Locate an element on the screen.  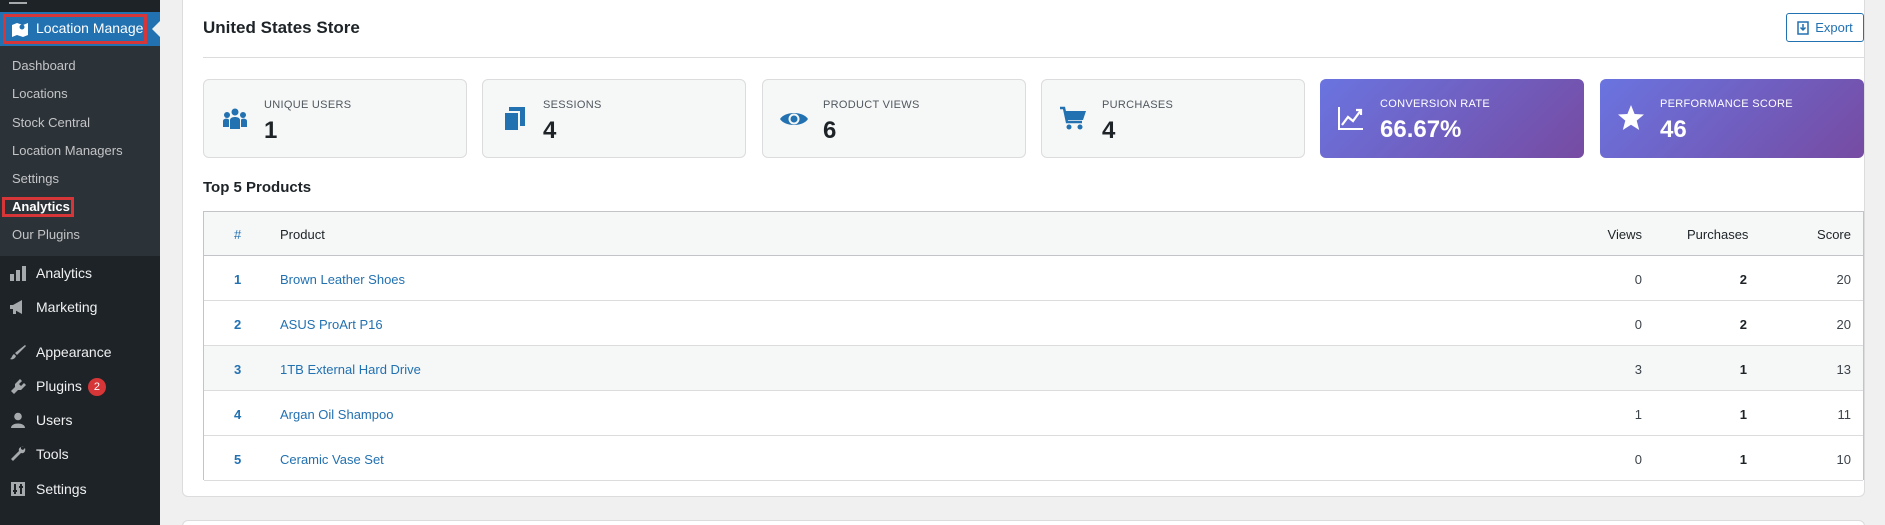
users-icon is located at coordinates (235, 119).